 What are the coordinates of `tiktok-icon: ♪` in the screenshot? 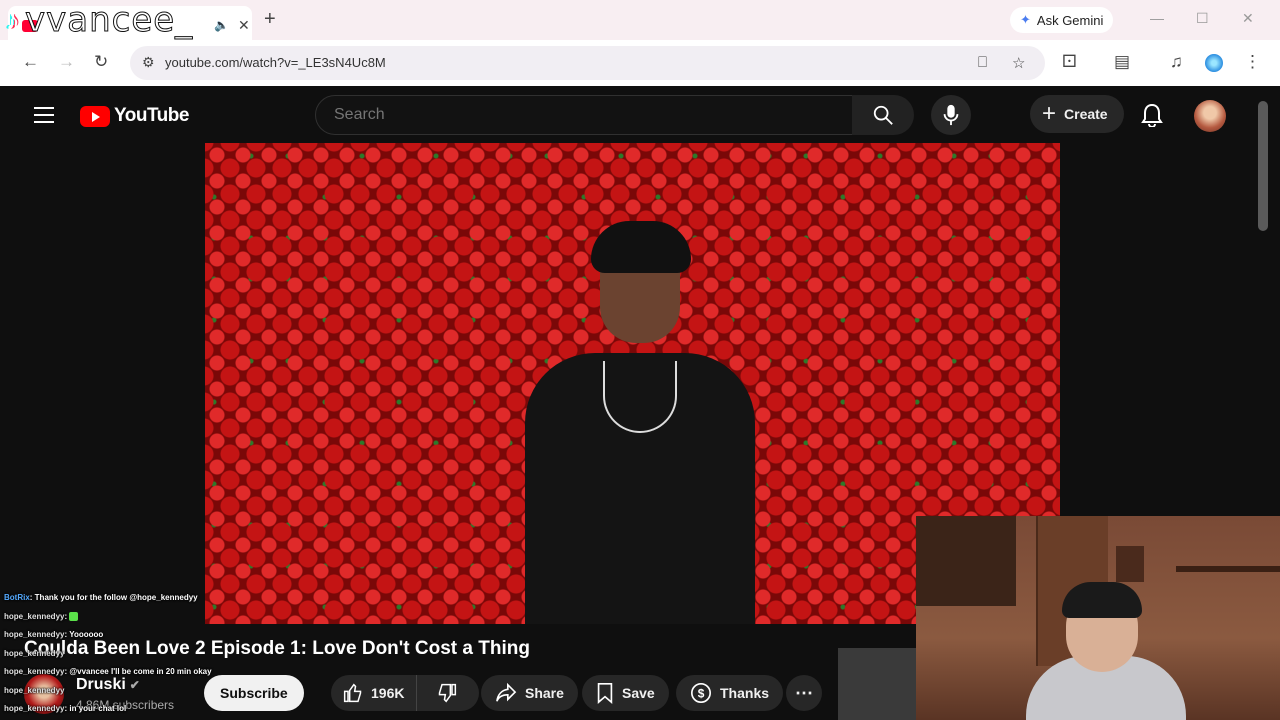 It's located at (12, 19).